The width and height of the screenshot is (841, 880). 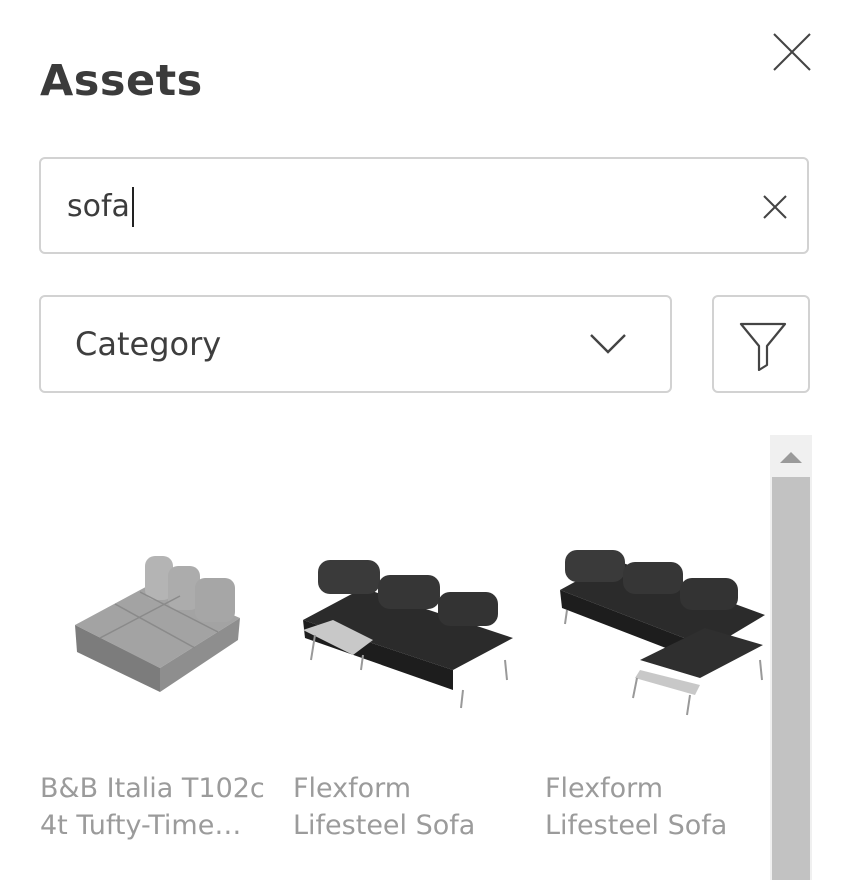 I want to click on chevron-down-icon, so click(x=608, y=344).